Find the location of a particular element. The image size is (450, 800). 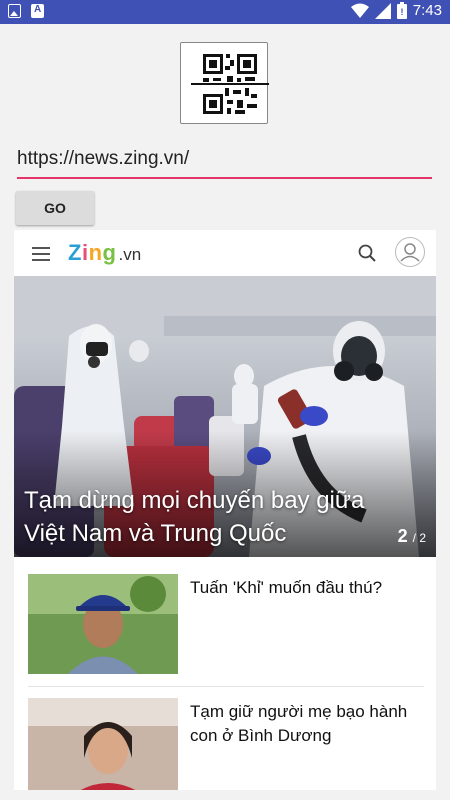

site-logo: Zing .vn is located at coordinates (104, 253).